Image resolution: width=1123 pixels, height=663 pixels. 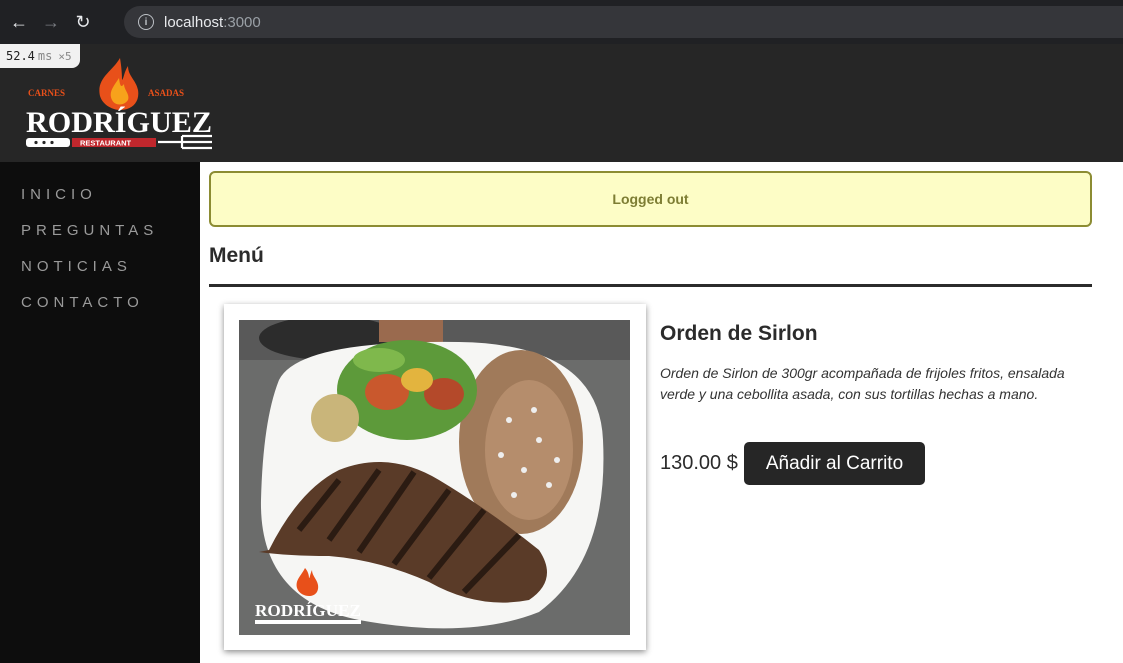 What do you see at coordinates (623, 22) in the screenshot?
I see `address-bar: i localhost:3000` at bounding box center [623, 22].